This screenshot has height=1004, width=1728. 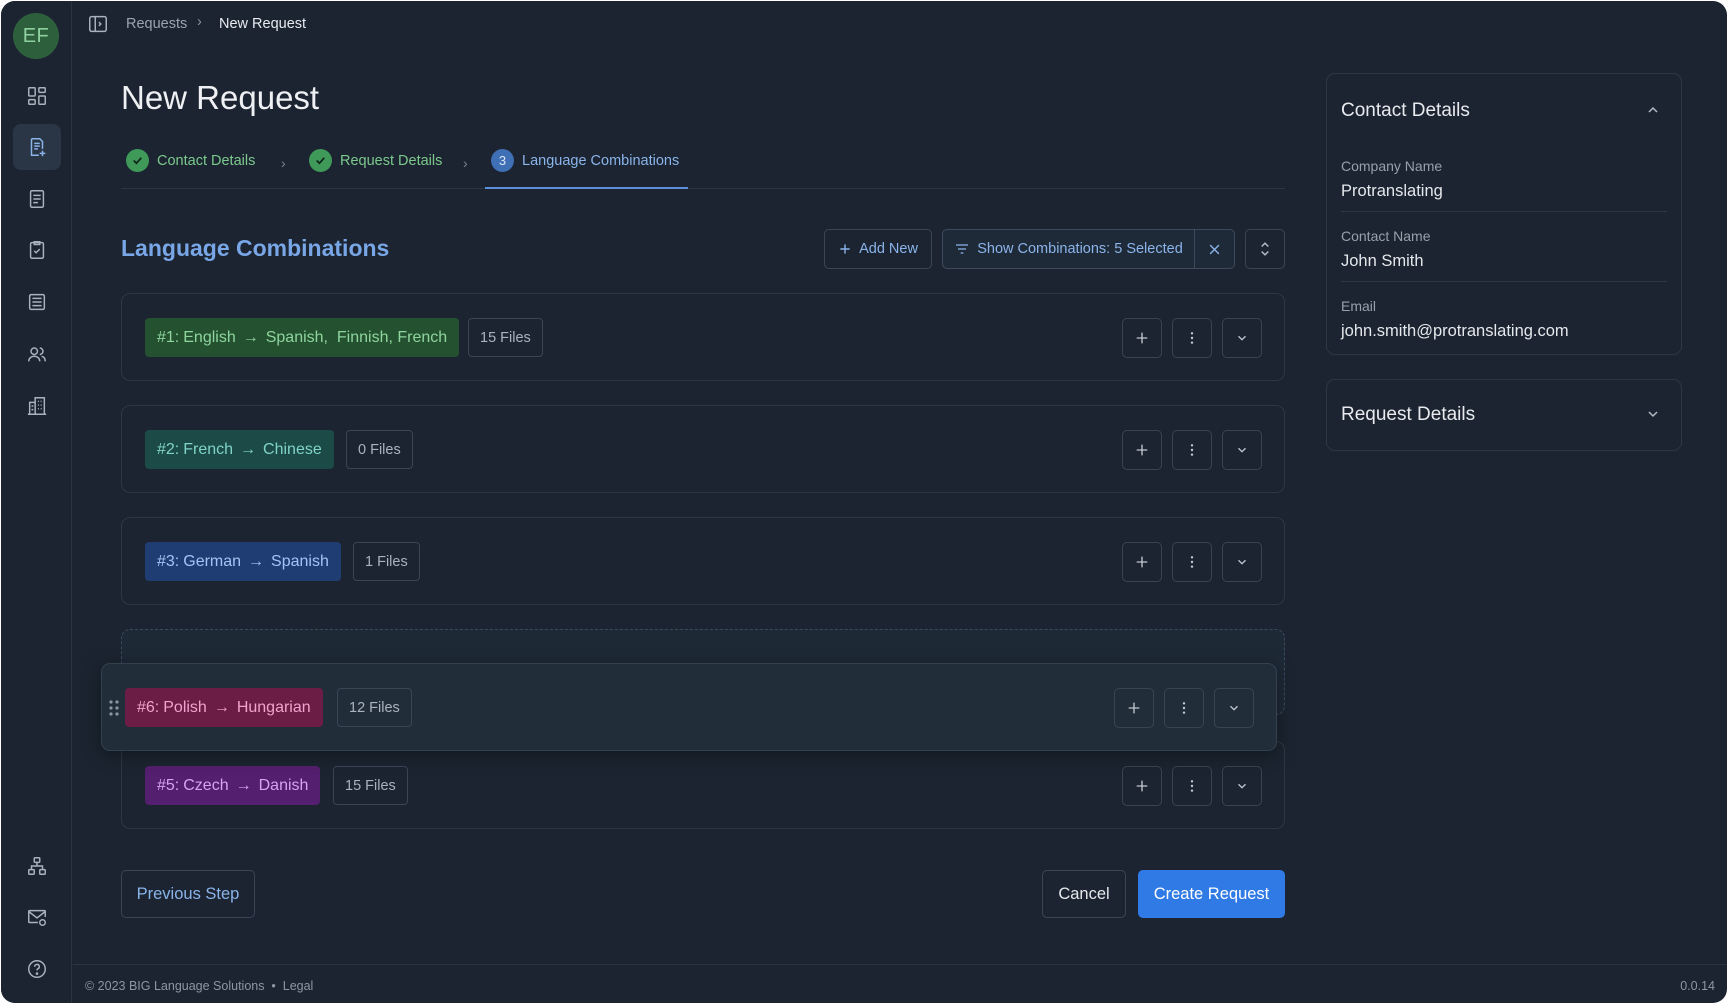 I want to click on combination-card-3: #3: German → Spanish 1 Files, so click(x=703, y=561).